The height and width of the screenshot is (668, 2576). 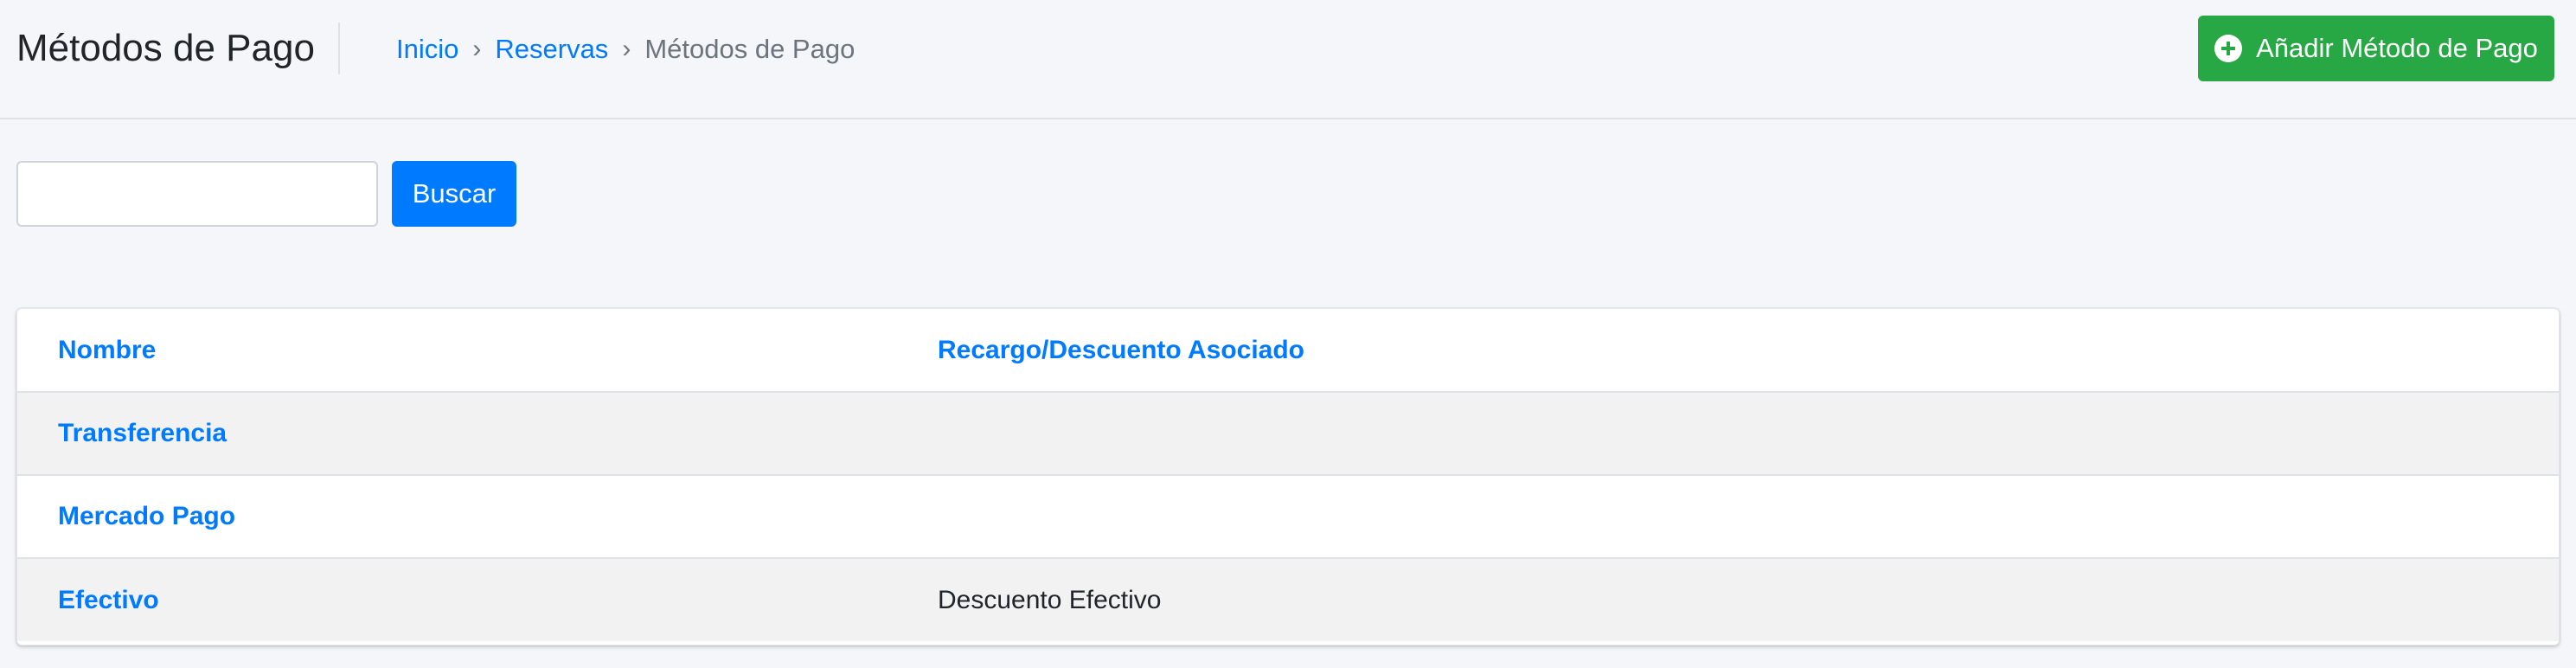 What do you see at coordinates (477, 433) in the screenshot?
I see `table-cell-name: Transferencia` at bounding box center [477, 433].